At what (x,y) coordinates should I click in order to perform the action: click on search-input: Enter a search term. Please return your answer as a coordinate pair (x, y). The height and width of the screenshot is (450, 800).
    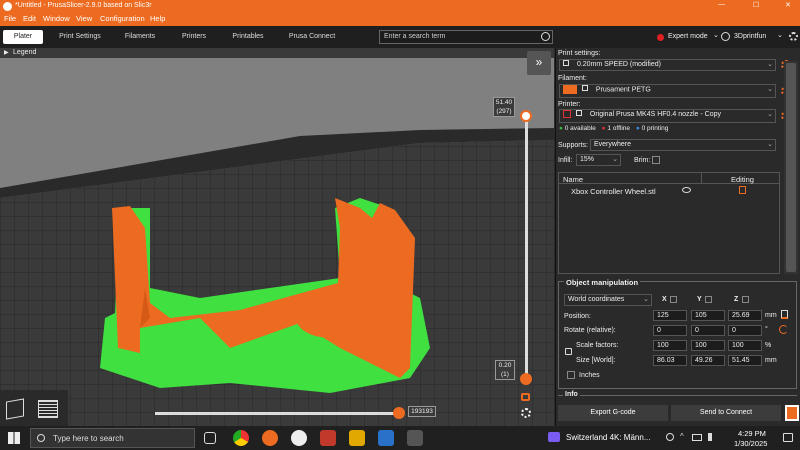
    Looking at the image, I should click on (466, 37).